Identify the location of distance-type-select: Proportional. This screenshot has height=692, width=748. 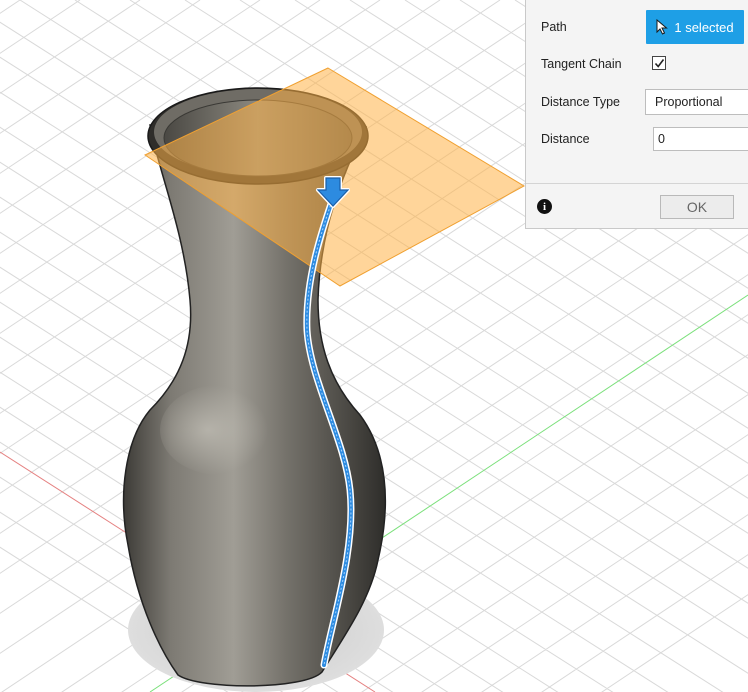
(696, 102).